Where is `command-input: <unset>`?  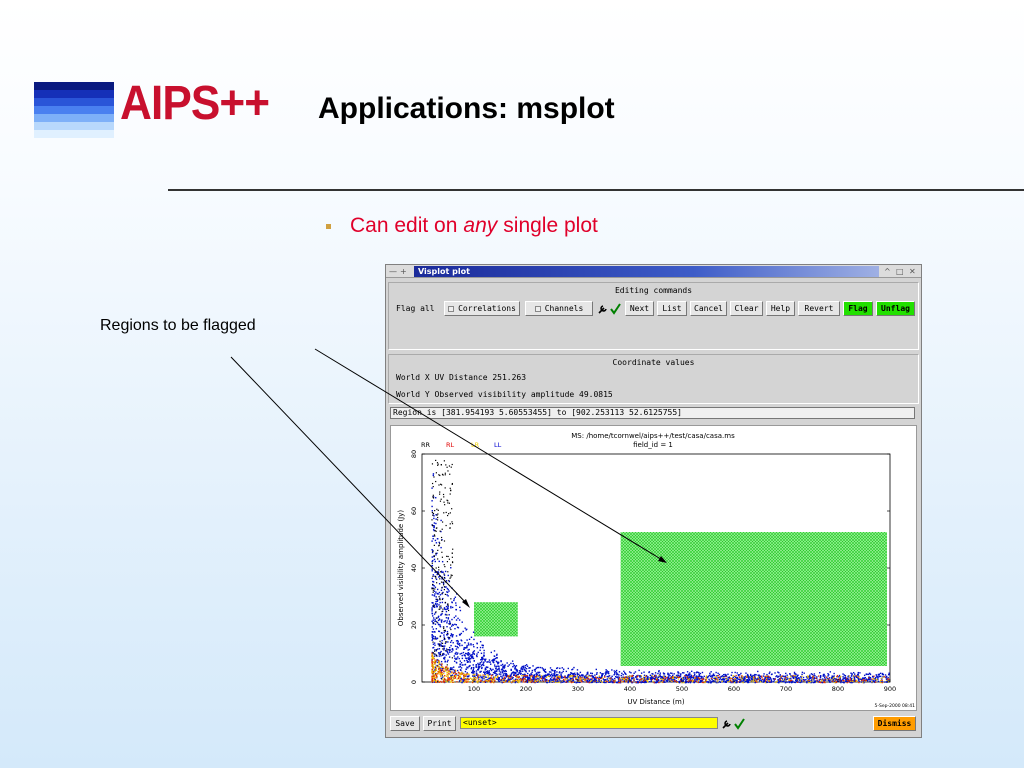
command-input: <unset> is located at coordinates (589, 723).